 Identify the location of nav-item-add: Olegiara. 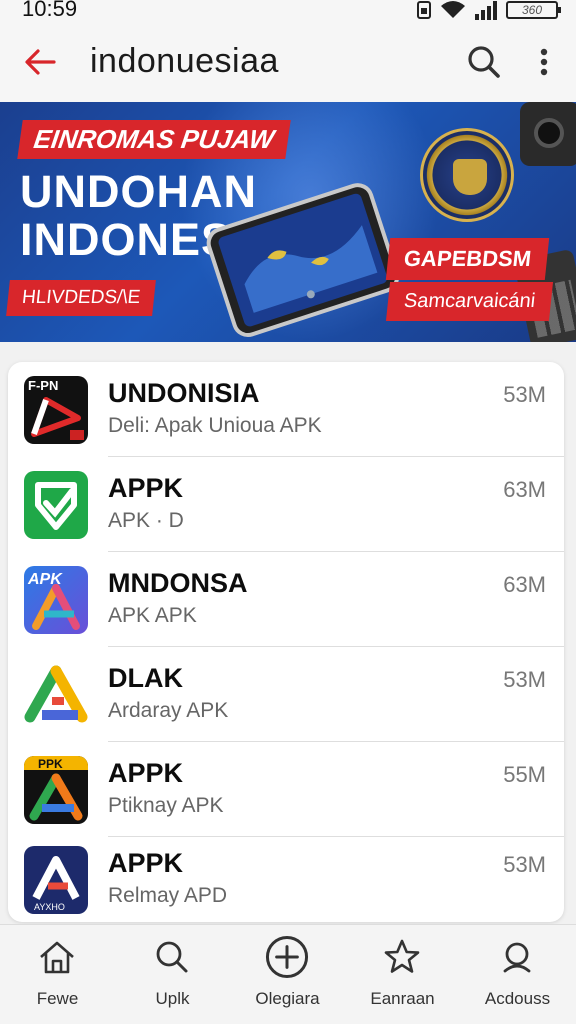
(287, 974).